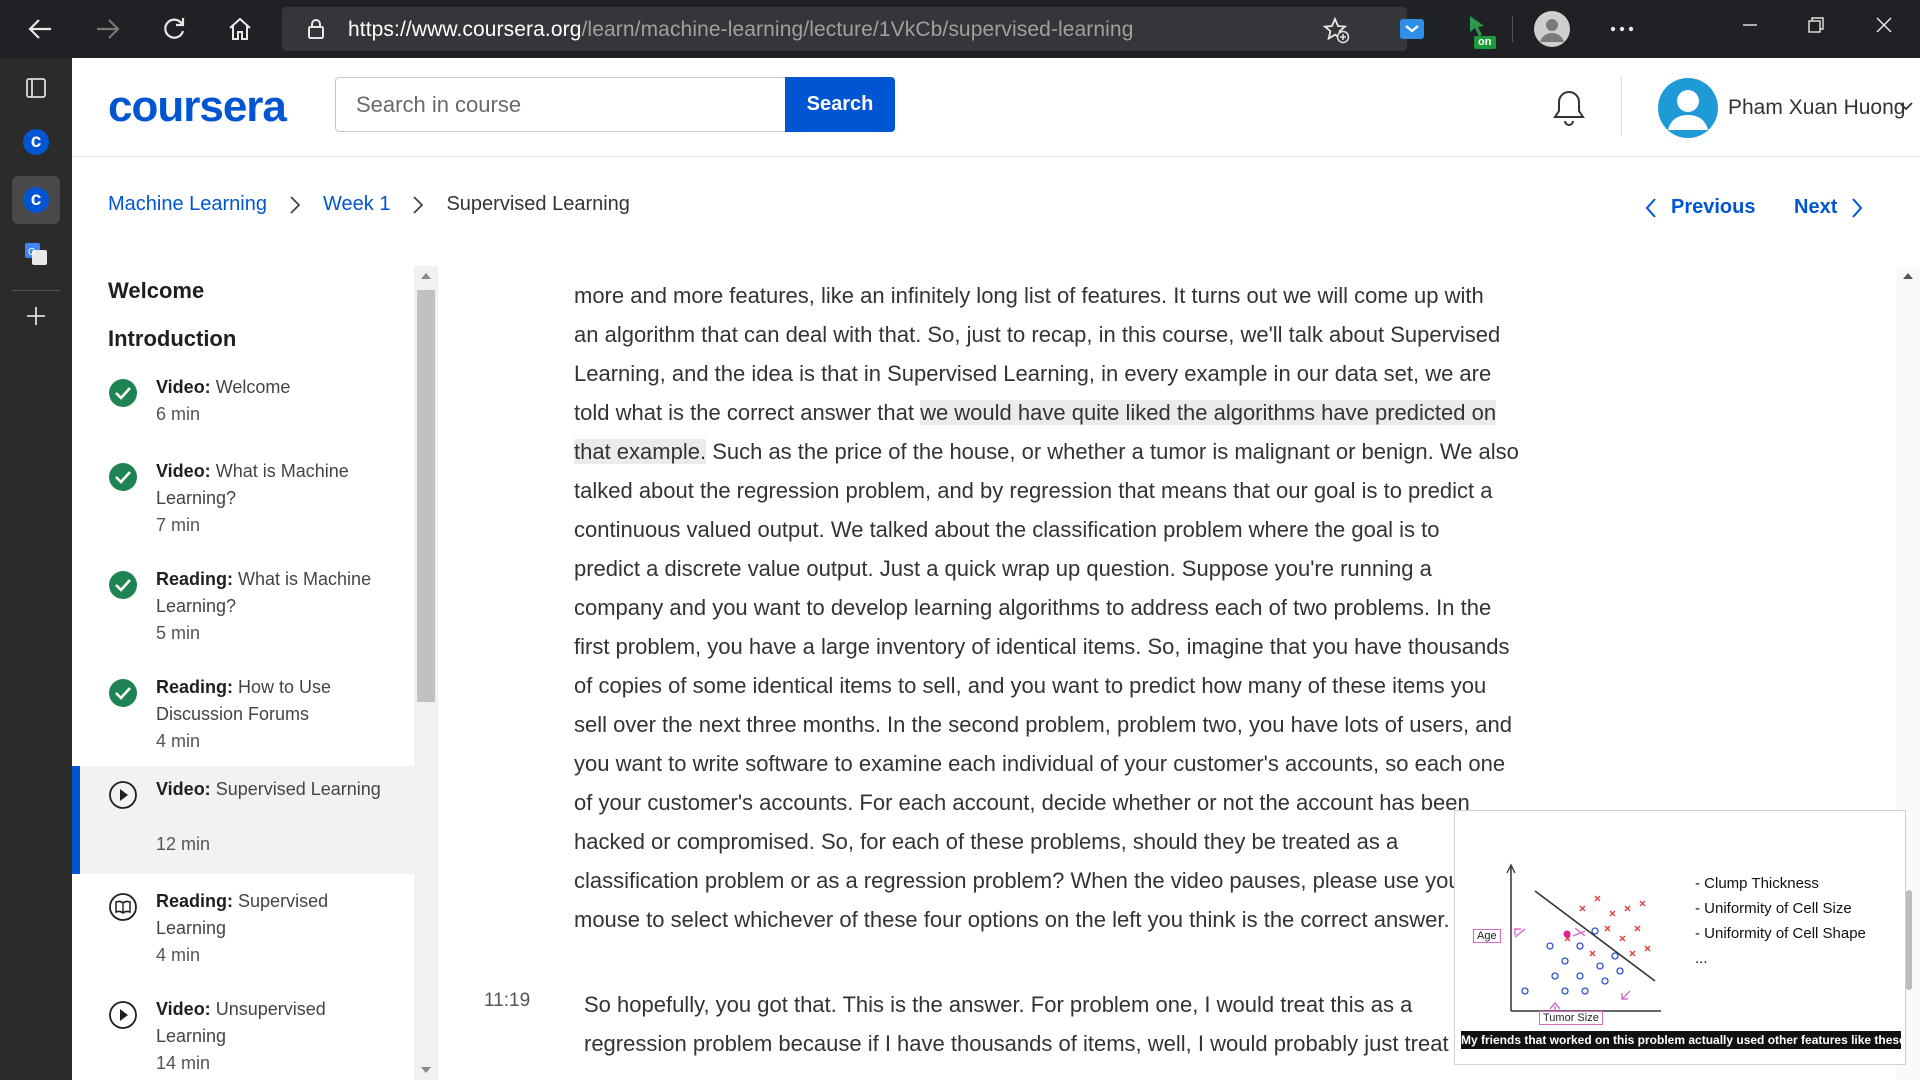 The width and height of the screenshot is (1920, 1080). Describe the element at coordinates (36, 88) in the screenshot. I see `tab-actions-button` at that location.